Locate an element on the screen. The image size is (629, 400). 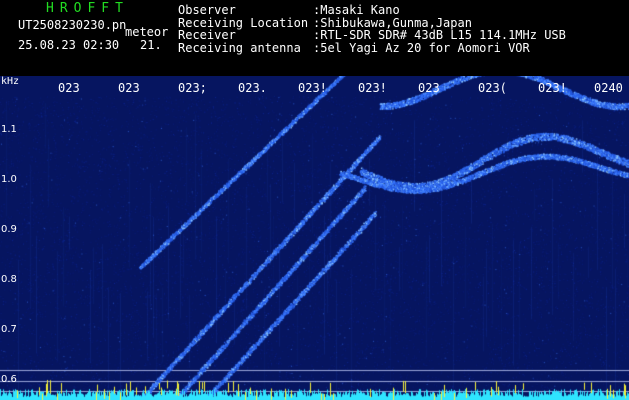
observer-label: Observer is located at coordinates (207, 10).